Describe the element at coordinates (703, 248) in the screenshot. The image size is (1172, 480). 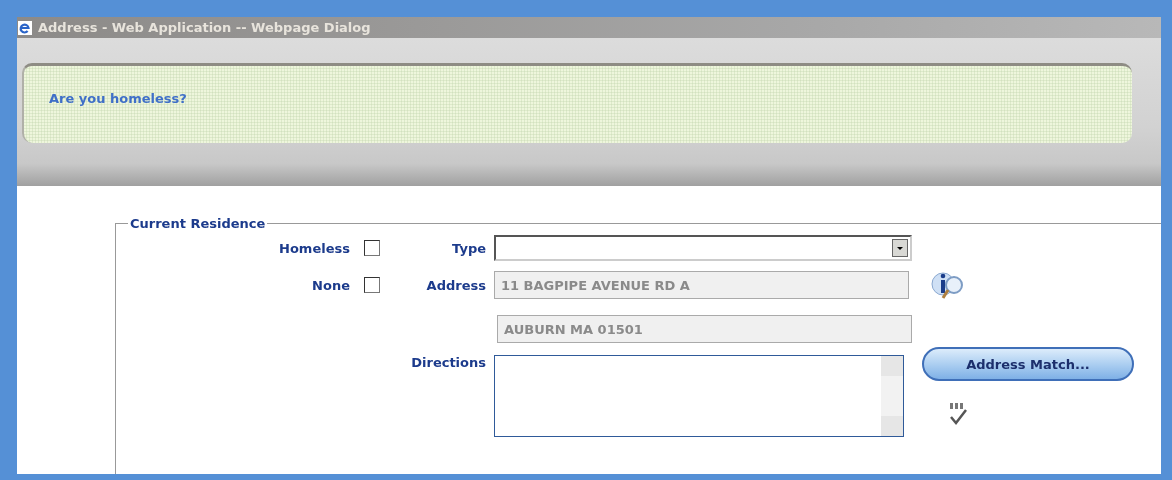
I see `type-dropdown` at that location.